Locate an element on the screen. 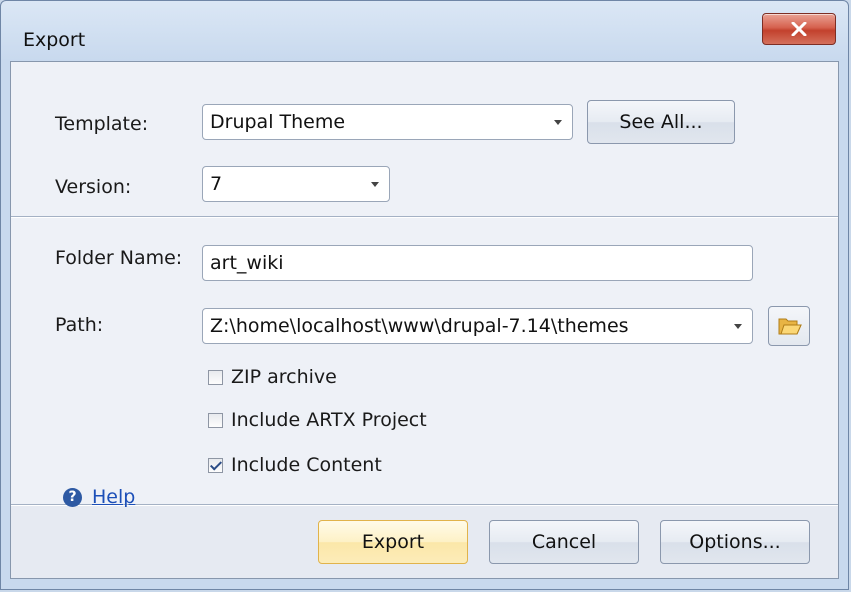 This screenshot has width=851, height=592. version-select: 7 is located at coordinates (296, 184).